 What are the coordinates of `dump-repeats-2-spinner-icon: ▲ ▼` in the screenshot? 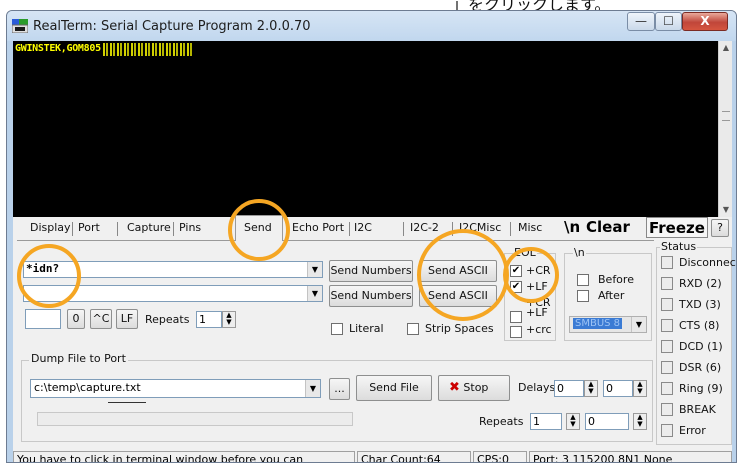 It's located at (640, 421).